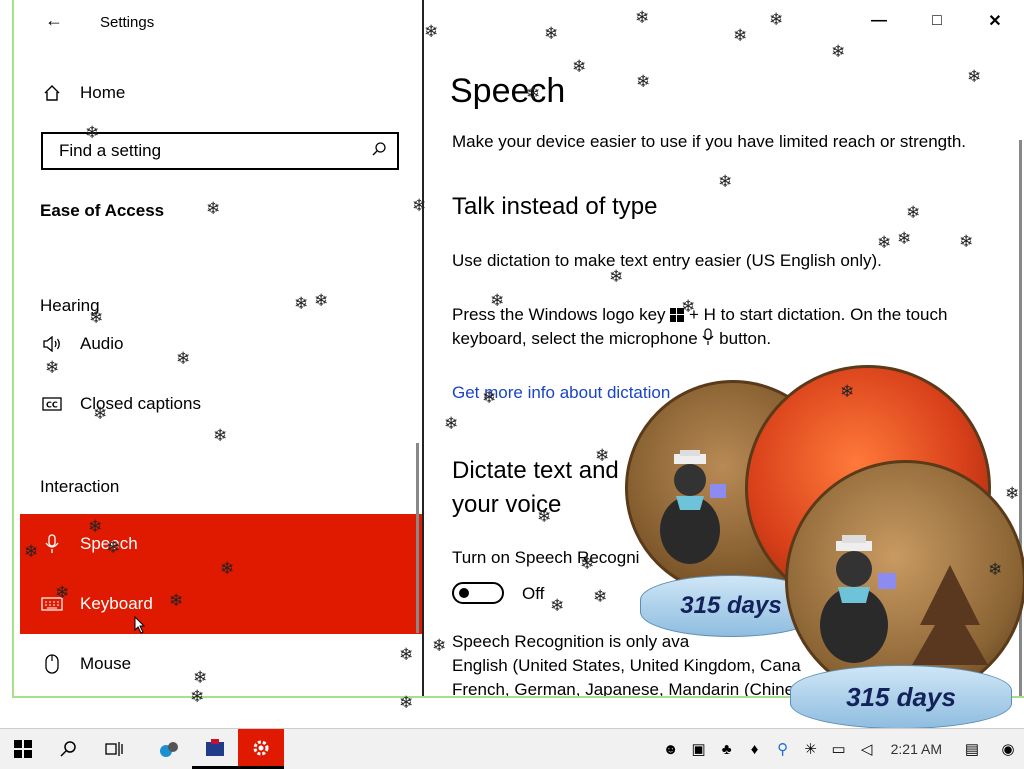 The height and width of the screenshot is (769, 1024). Describe the element at coordinates (671, 749) in the screenshot. I see `people-icon: ☻` at that location.